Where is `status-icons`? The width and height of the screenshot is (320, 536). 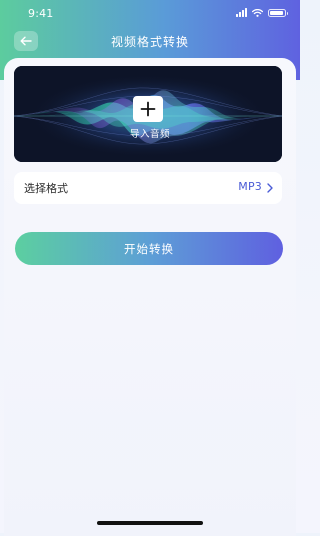 status-icons is located at coordinates (262, 12).